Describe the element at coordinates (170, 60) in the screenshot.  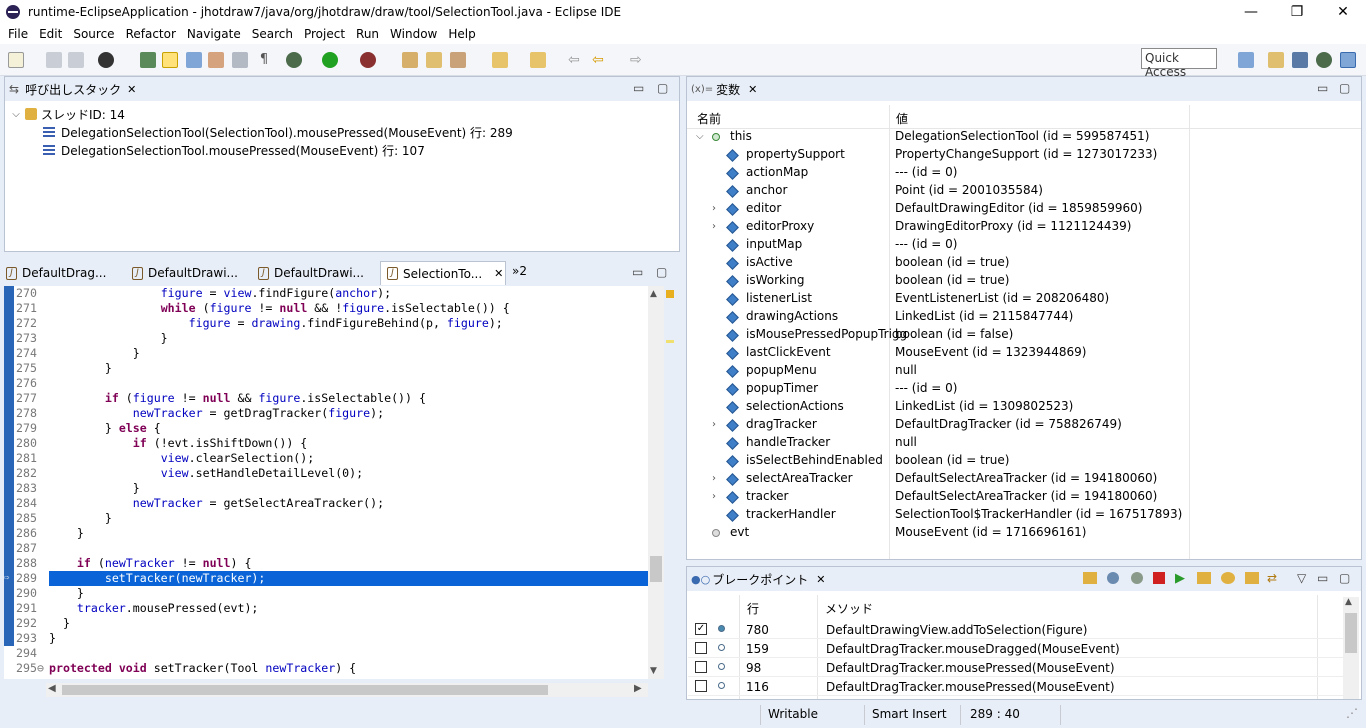
I see `mark-occurrences-icon` at that location.